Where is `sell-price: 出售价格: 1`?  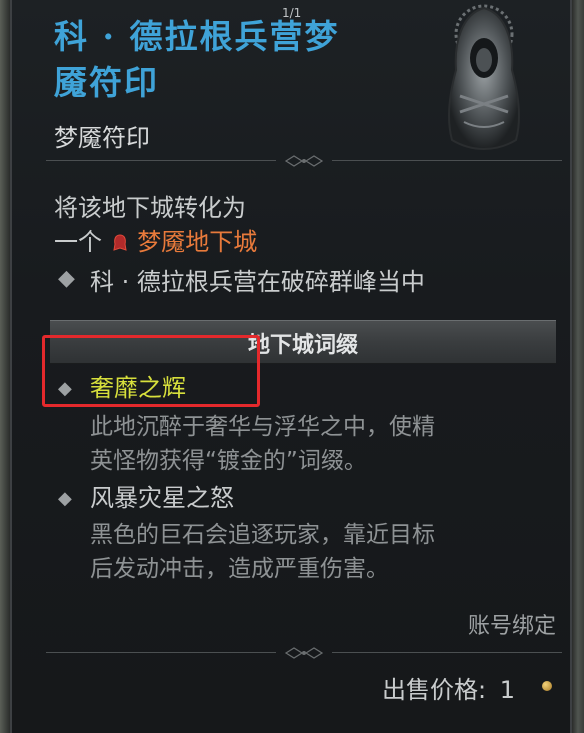
sell-price: 出售价格: 1 is located at coordinates (448, 687).